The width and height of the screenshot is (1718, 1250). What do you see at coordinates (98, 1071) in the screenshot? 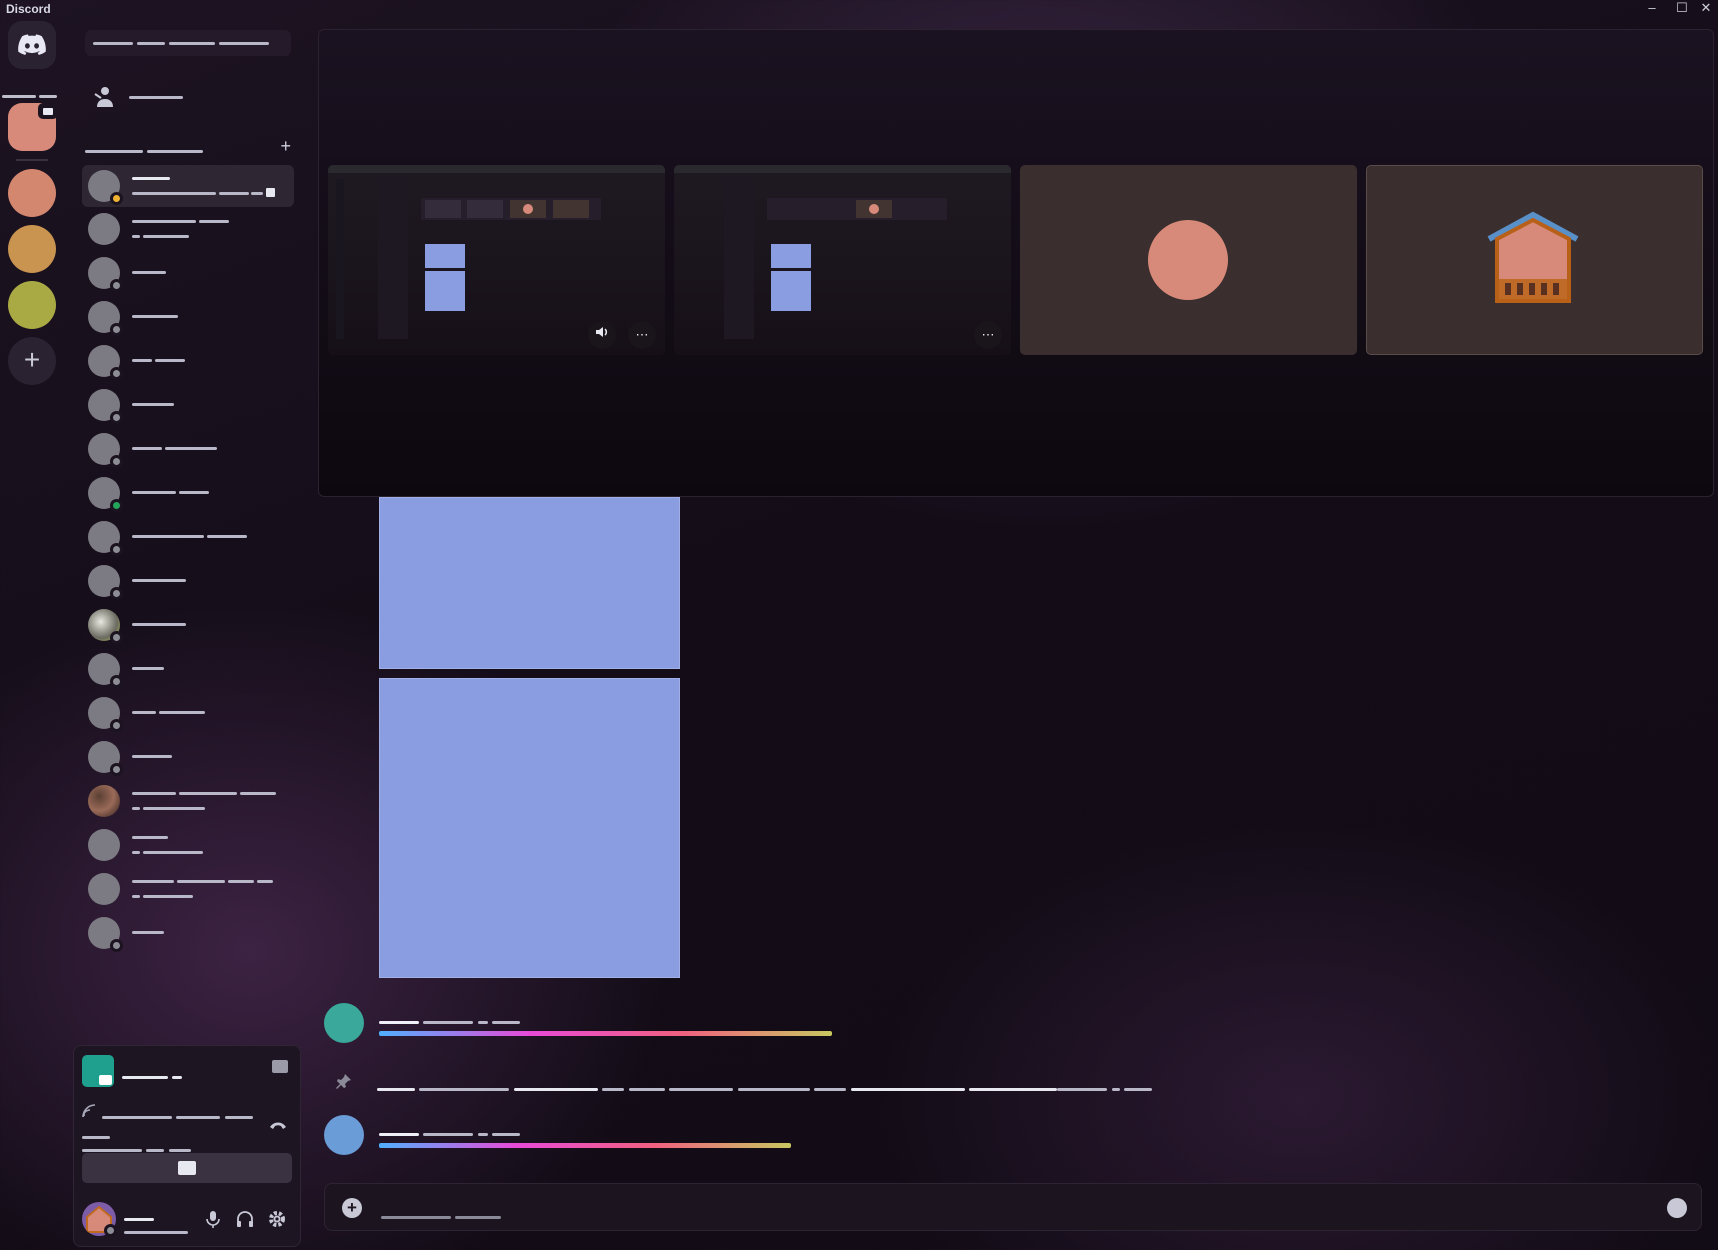
I see `screen-share-icon` at bounding box center [98, 1071].